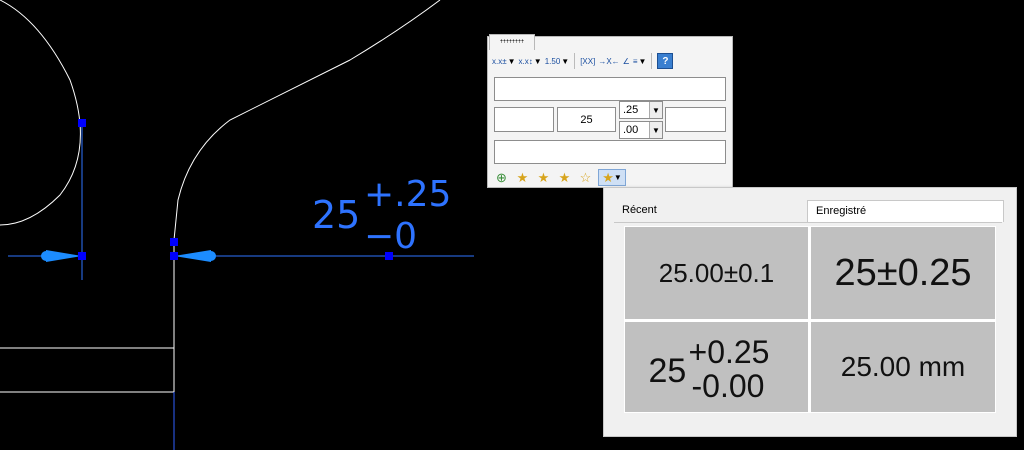 The width and height of the screenshot is (1024, 450). I want to click on tolerance-stack-button: x.x↕ ▼, so click(530, 61).